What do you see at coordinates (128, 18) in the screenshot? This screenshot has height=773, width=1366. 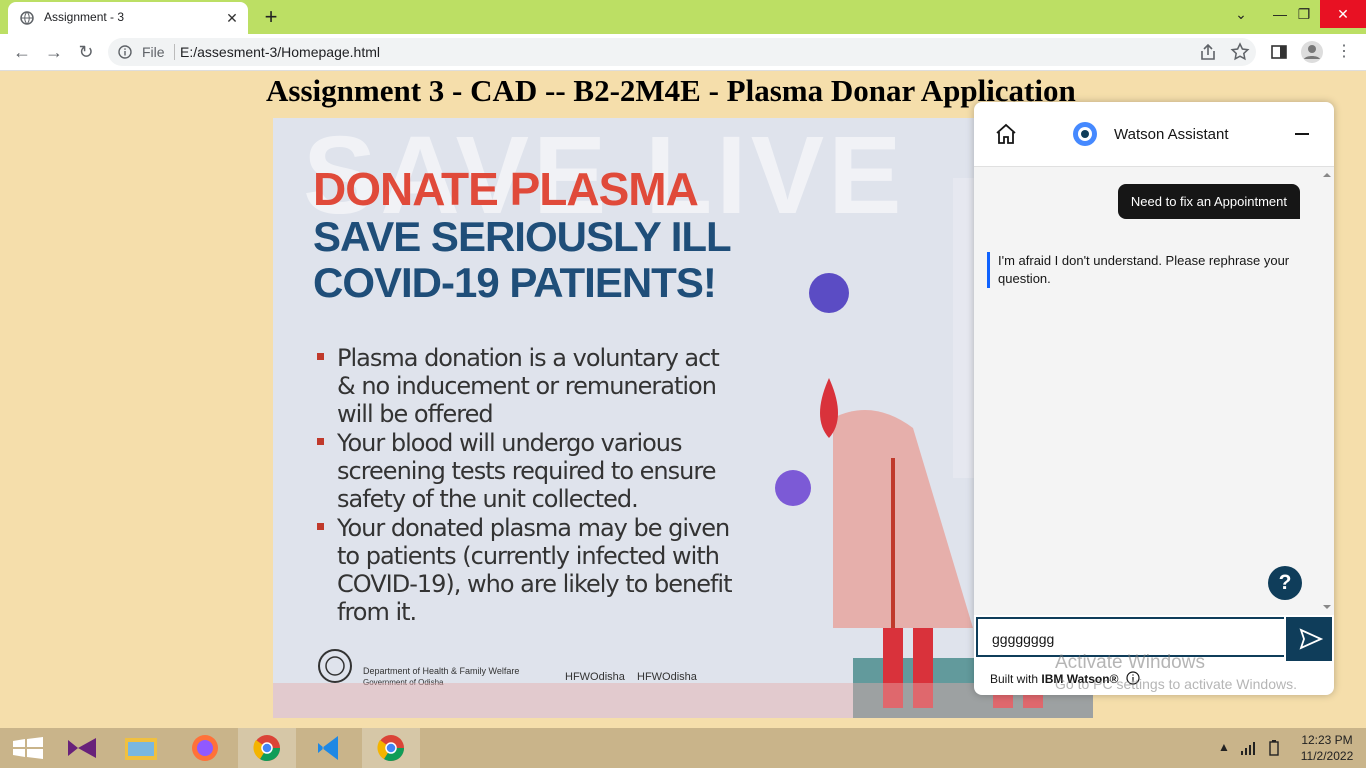 I see `browser-tab: Assignment - 3 ✕` at bounding box center [128, 18].